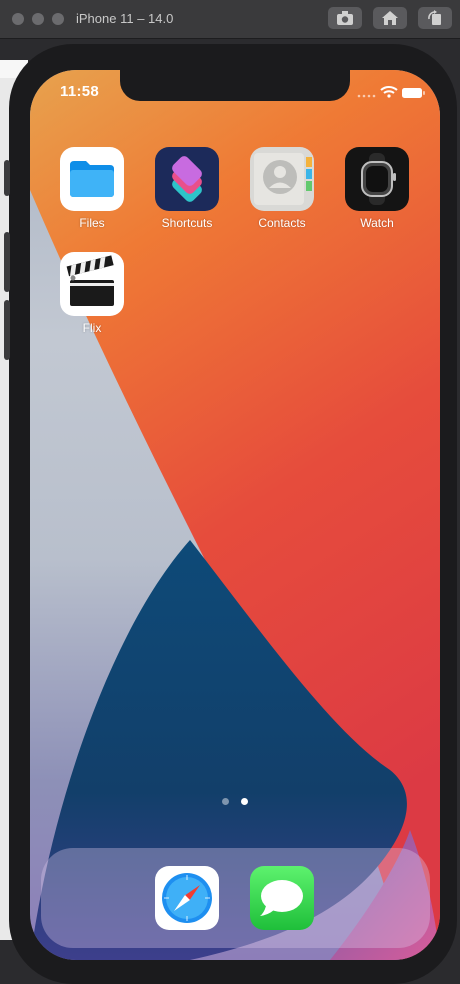 This screenshot has height=984, width=460. Describe the element at coordinates (366, 96) in the screenshot. I see `signal-icon` at that location.